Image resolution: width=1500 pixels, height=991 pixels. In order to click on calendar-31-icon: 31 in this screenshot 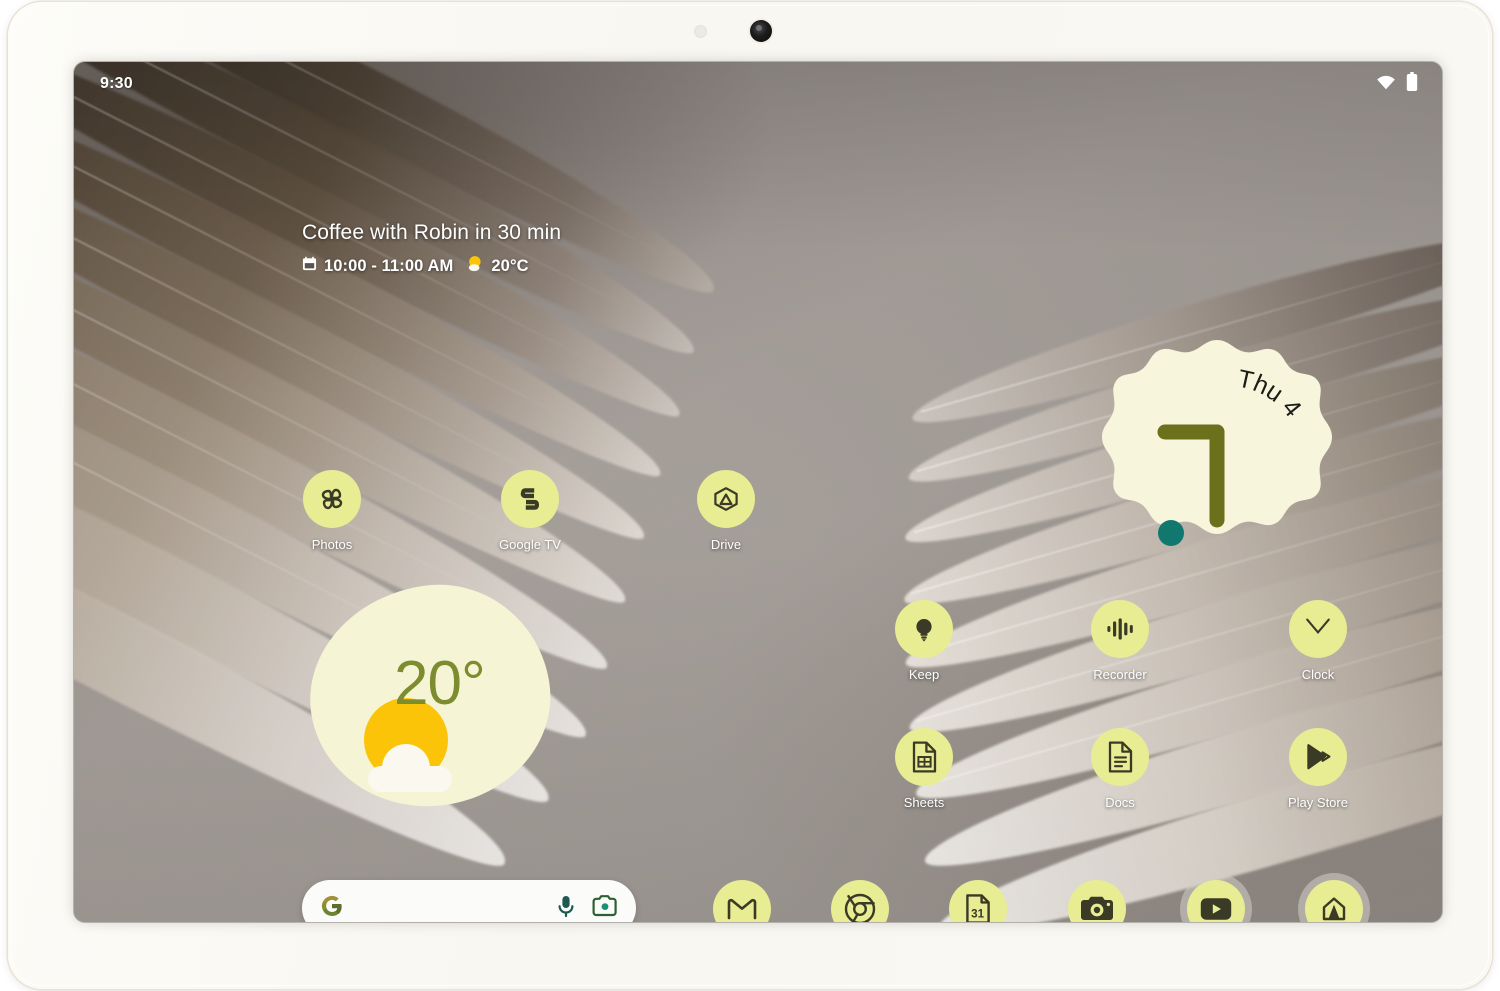, I will do `click(978, 901)`.